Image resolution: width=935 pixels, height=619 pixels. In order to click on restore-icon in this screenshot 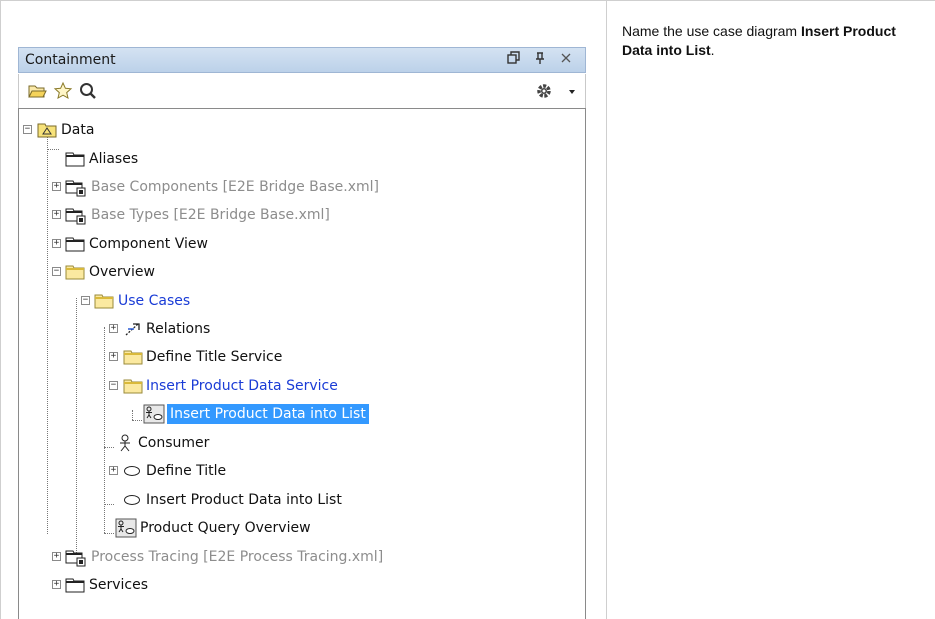, I will do `click(514, 60)`.